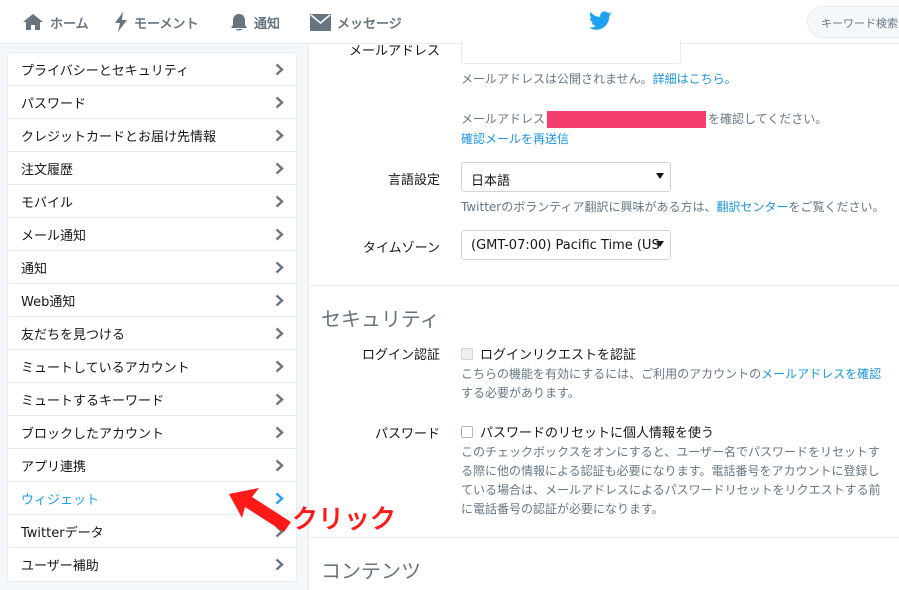 The width and height of the screenshot is (899, 590). Describe the element at coordinates (600, 21) in the screenshot. I see `twitter-bird-icon` at that location.